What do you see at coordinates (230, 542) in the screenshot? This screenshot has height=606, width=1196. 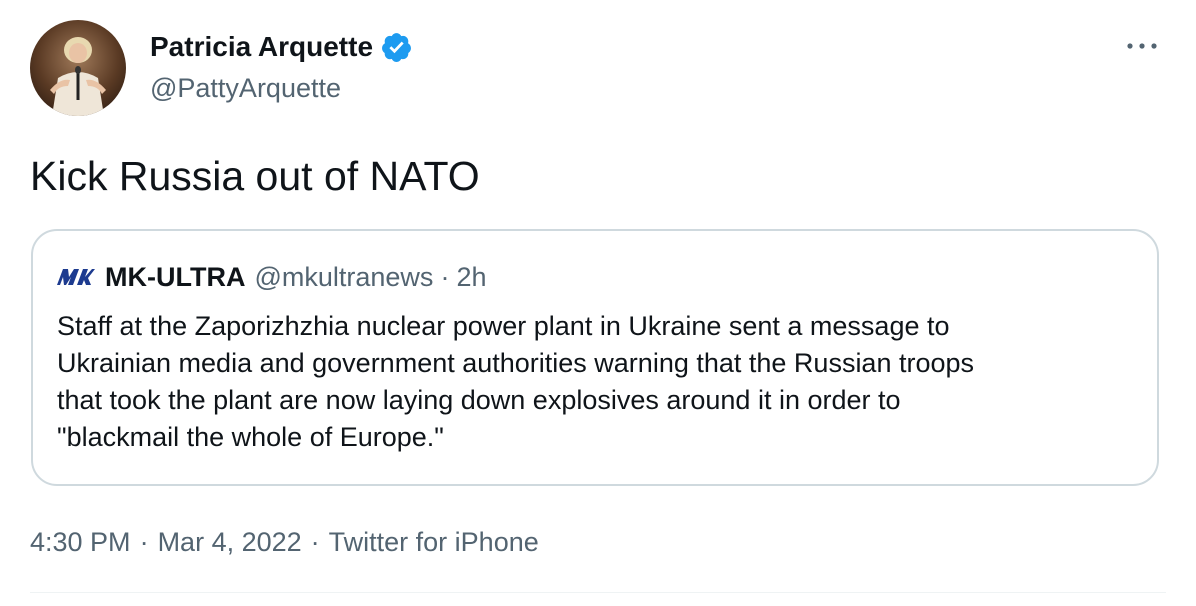 I see `tweet-date: Mar 4, 2022` at bounding box center [230, 542].